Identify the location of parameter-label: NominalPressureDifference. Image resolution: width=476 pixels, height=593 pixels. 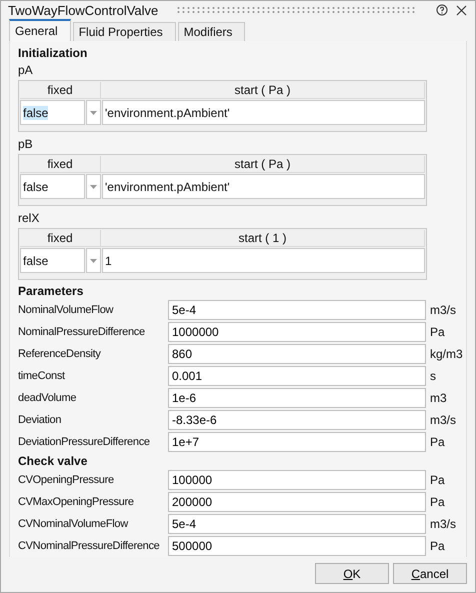
(82, 332).